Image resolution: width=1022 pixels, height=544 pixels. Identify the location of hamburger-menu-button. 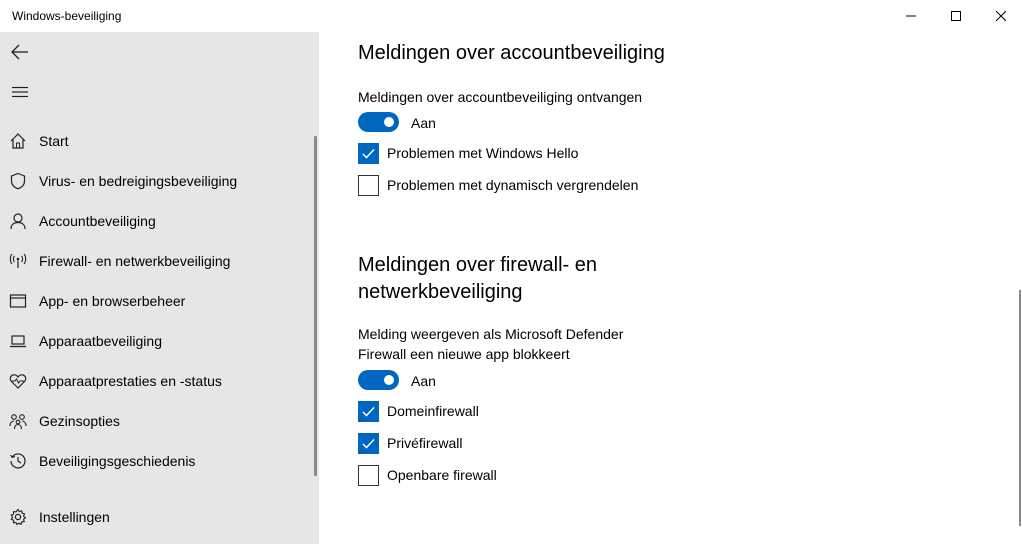
(20, 92).